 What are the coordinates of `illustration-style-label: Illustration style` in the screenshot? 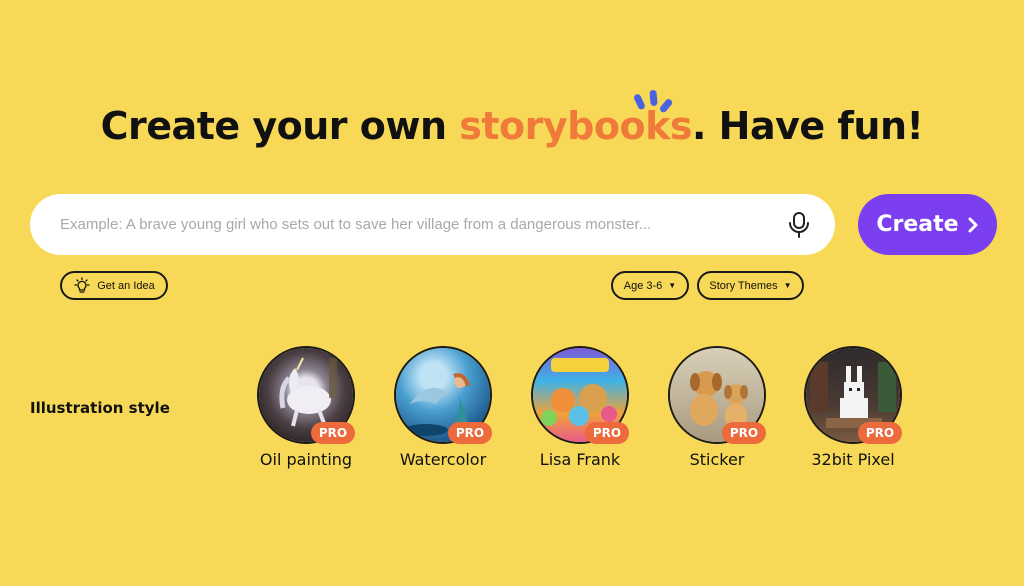 It's located at (100, 408).